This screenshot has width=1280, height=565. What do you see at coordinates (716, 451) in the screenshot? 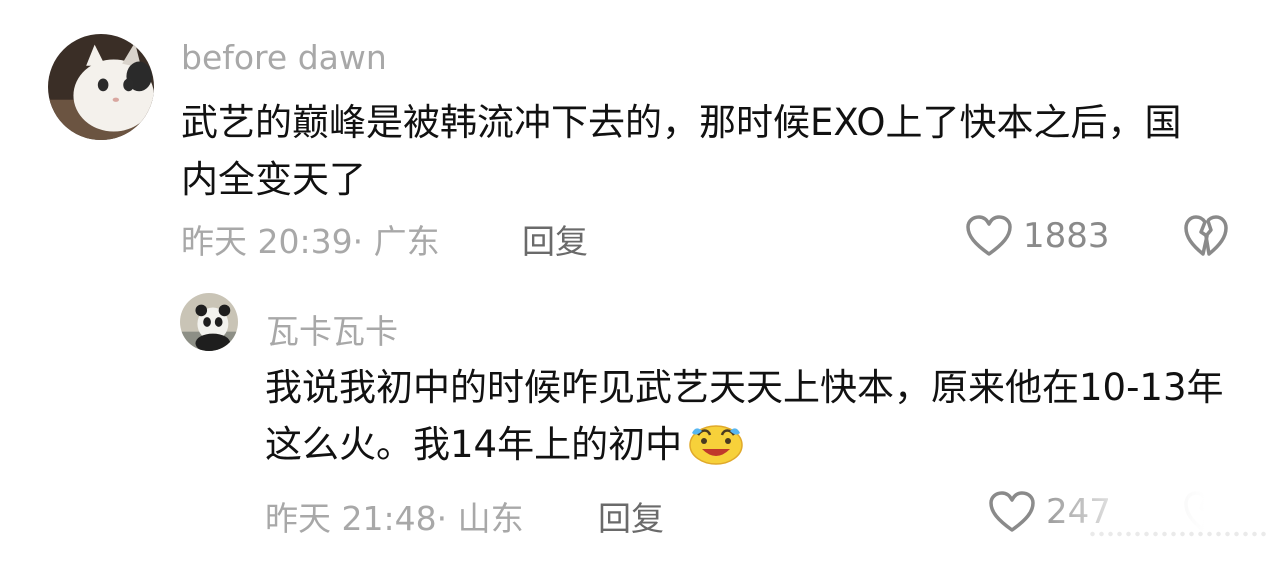
I see `crying-laughing-emoji` at bounding box center [716, 451].